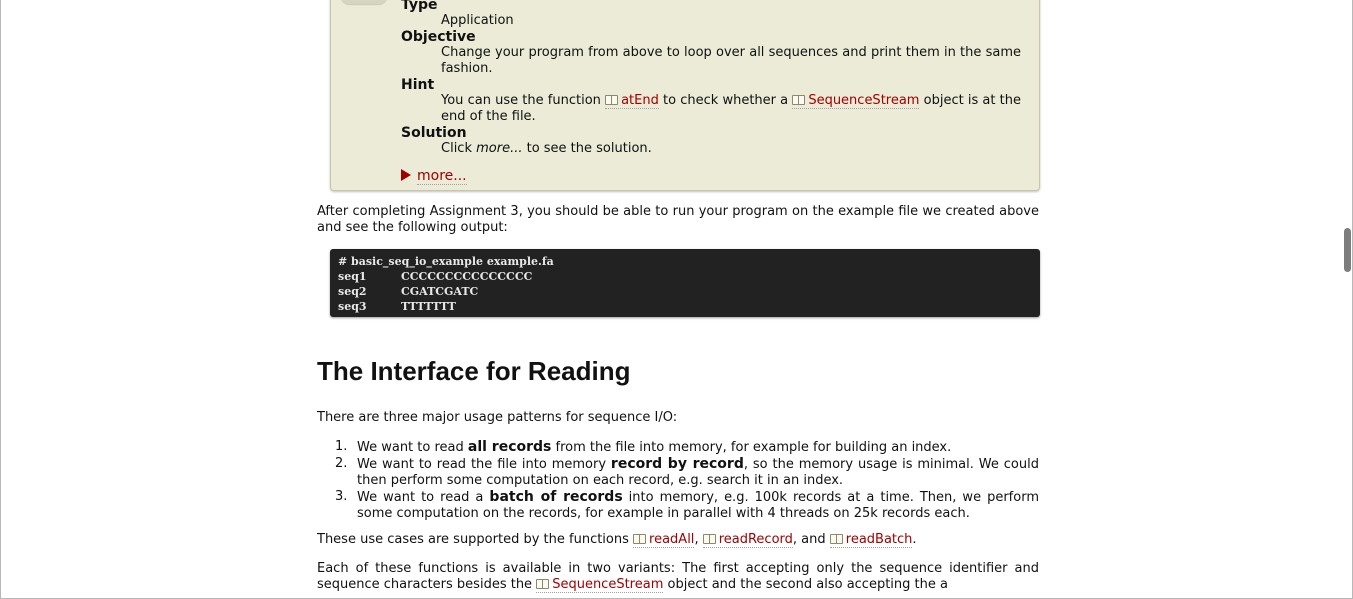  What do you see at coordinates (677, 464) in the screenshot?
I see `list-bold: record by record` at bounding box center [677, 464].